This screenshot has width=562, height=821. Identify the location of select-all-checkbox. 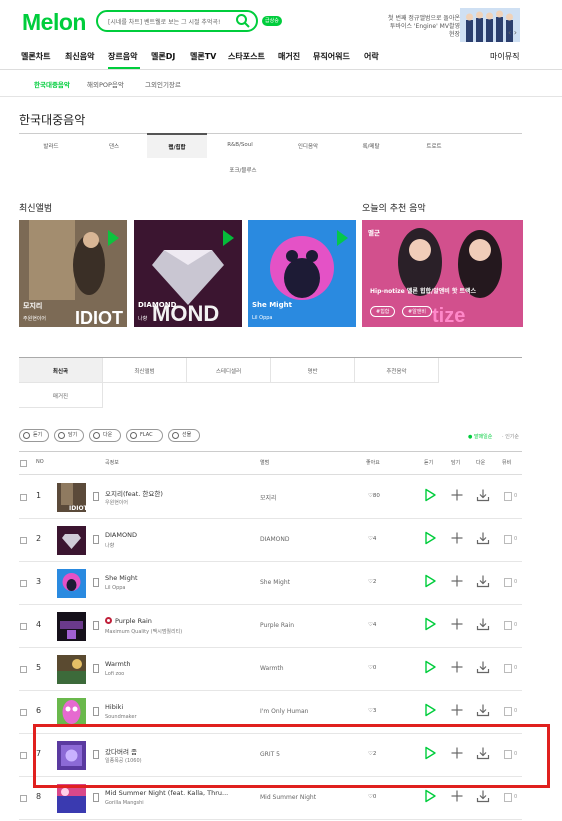
(23, 463).